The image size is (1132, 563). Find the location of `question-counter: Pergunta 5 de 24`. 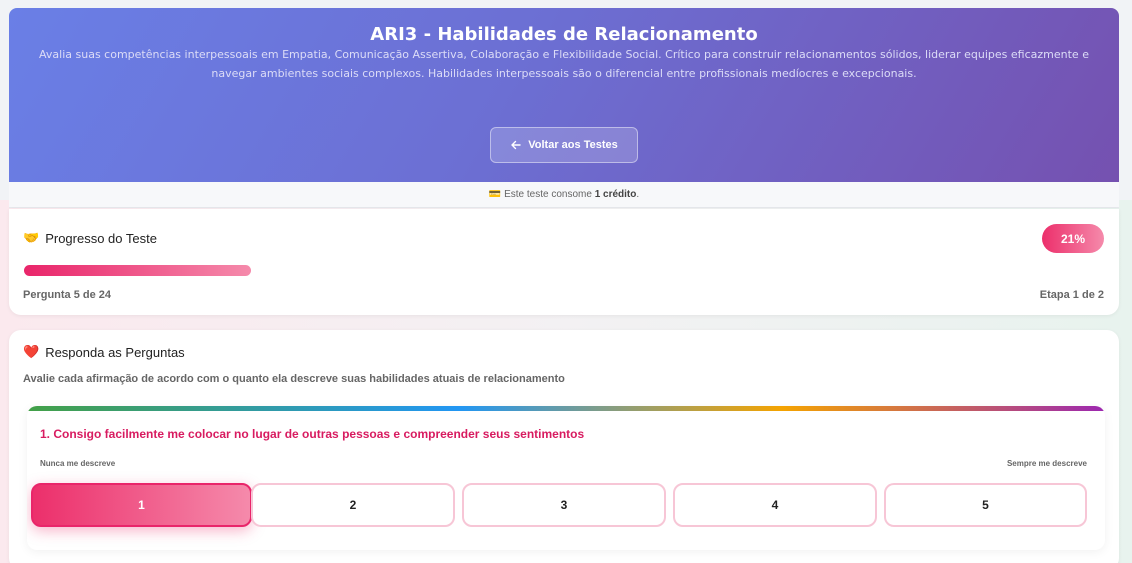

question-counter: Pergunta 5 de 24 is located at coordinates (67, 295).